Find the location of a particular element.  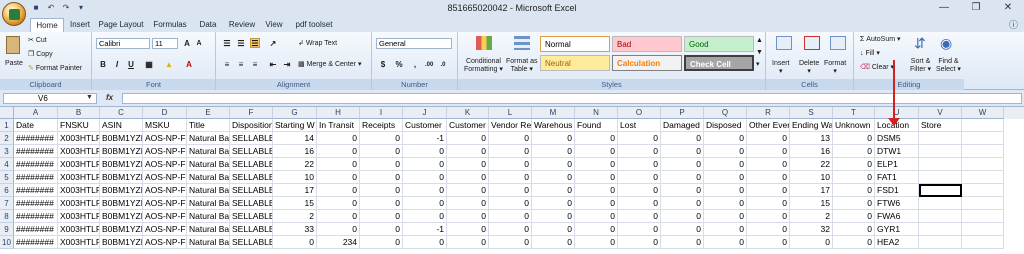

column-header-t: T is located at coordinates (854, 113).